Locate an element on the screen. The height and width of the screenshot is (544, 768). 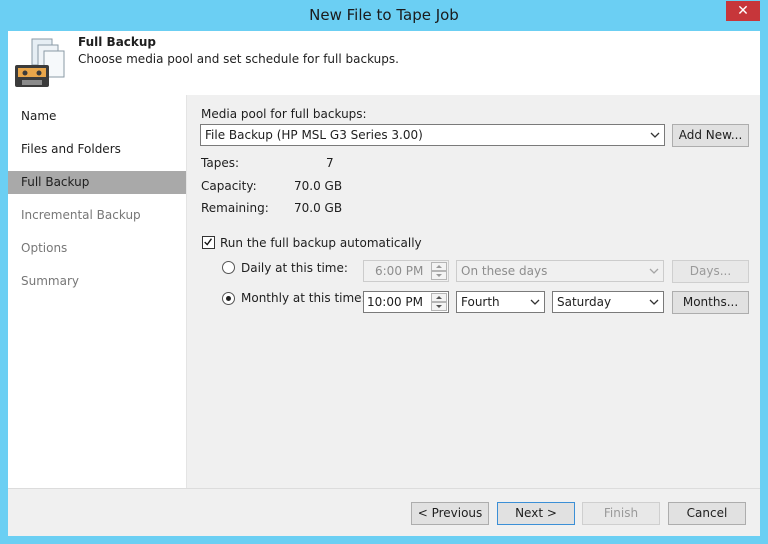
daily-label: Daily at this time: is located at coordinates (294, 268).